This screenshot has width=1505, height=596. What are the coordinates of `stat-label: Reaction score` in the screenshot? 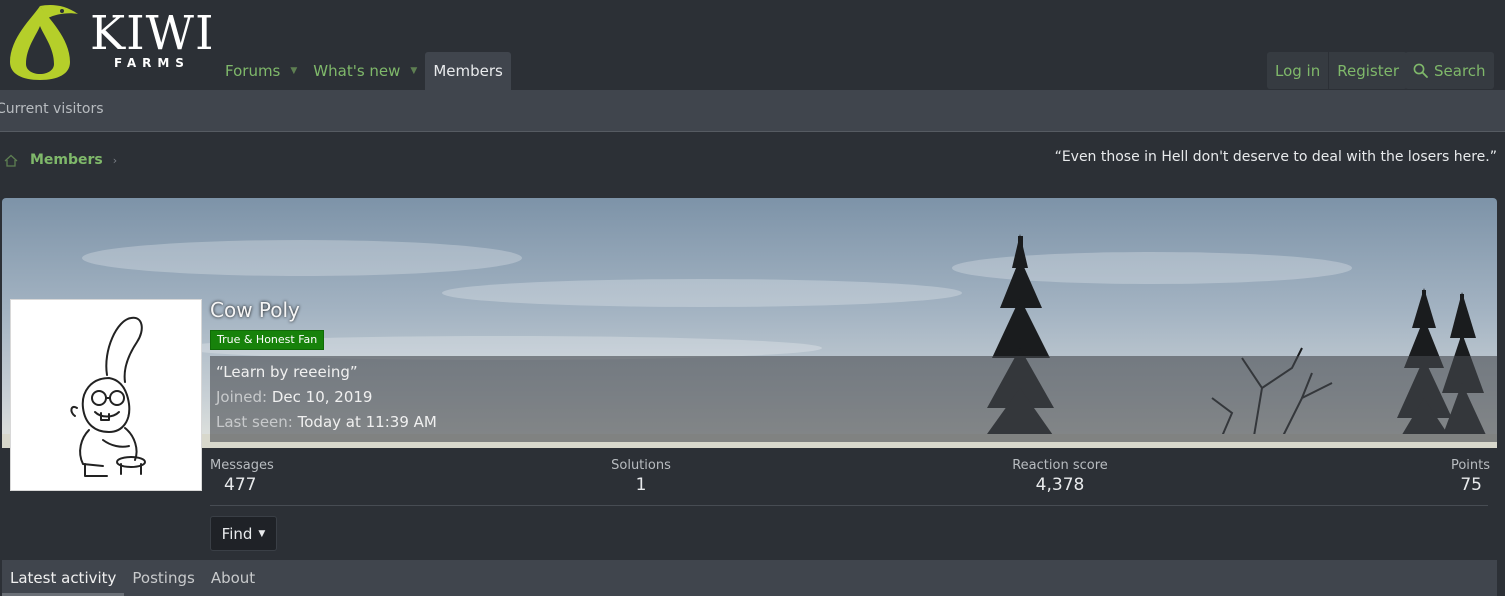 It's located at (1060, 465).